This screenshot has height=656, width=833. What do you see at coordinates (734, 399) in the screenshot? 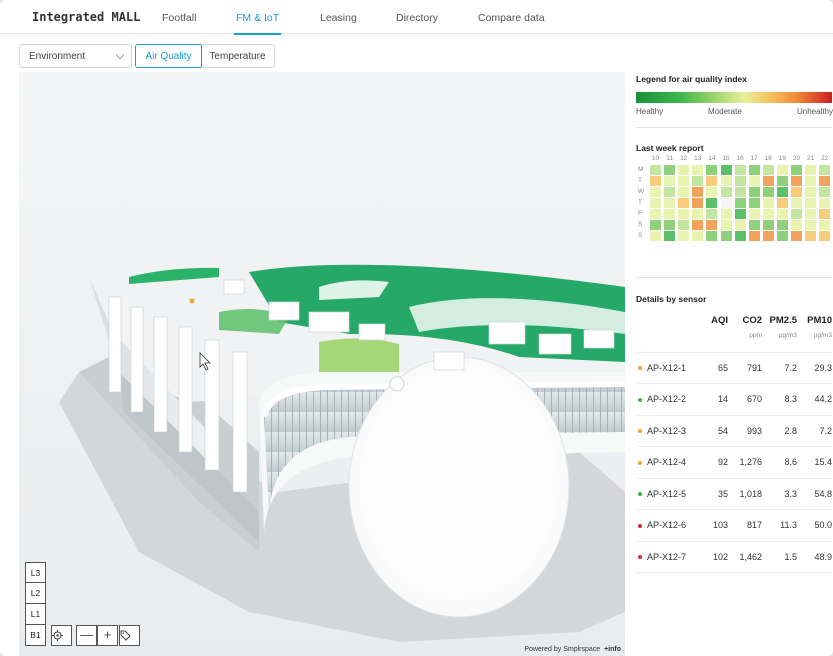
I see `sensor-row: AP-X12-2 14 670 8.3 44.2` at bounding box center [734, 399].